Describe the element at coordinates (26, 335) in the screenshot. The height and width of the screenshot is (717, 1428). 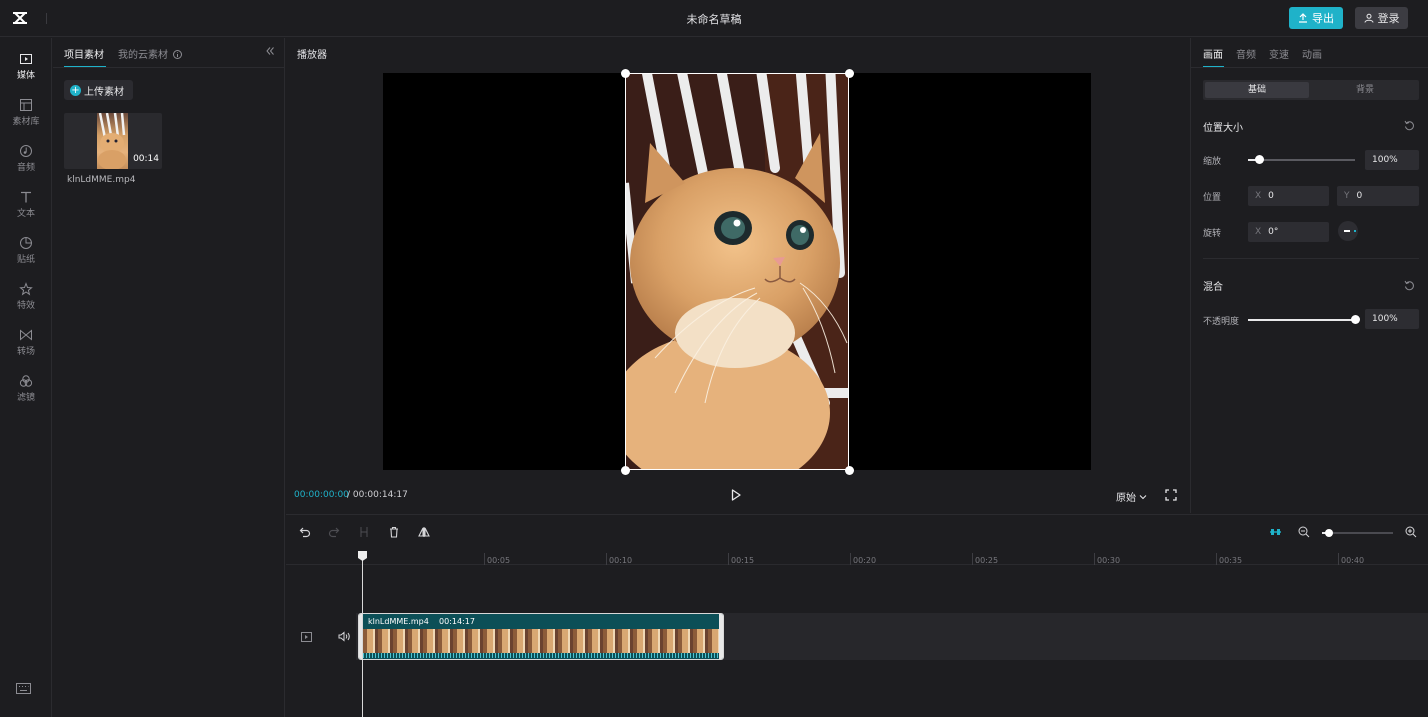
I see `transition-icon` at that location.